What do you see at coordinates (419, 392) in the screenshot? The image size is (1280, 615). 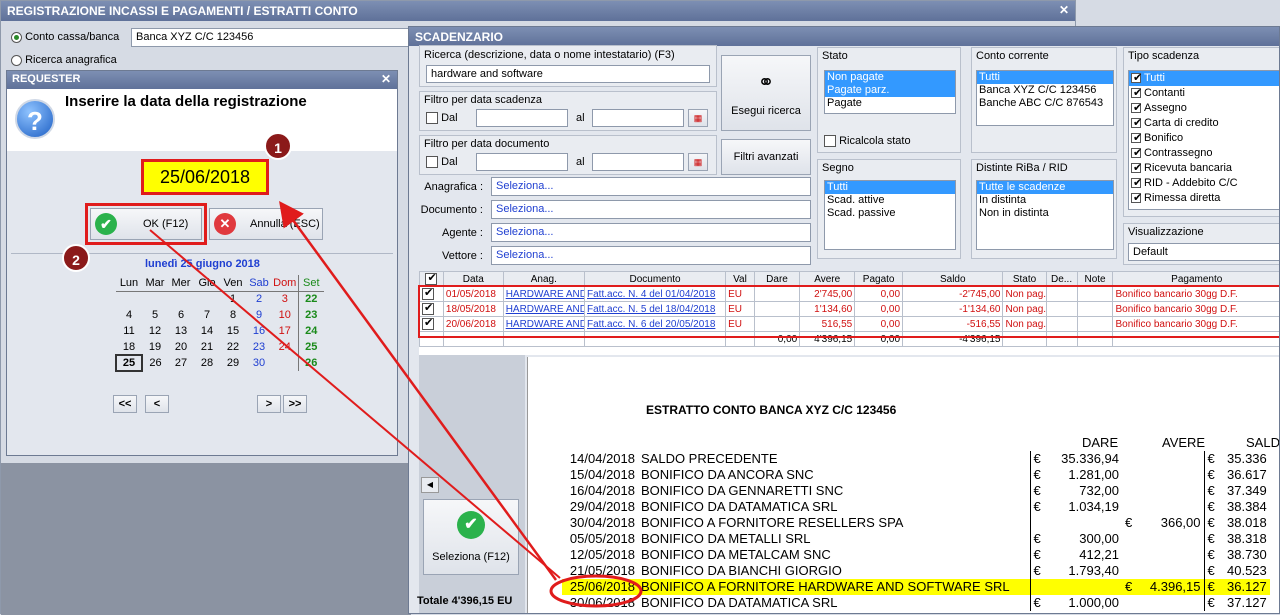 I see `arrow-to-date` at bounding box center [419, 392].